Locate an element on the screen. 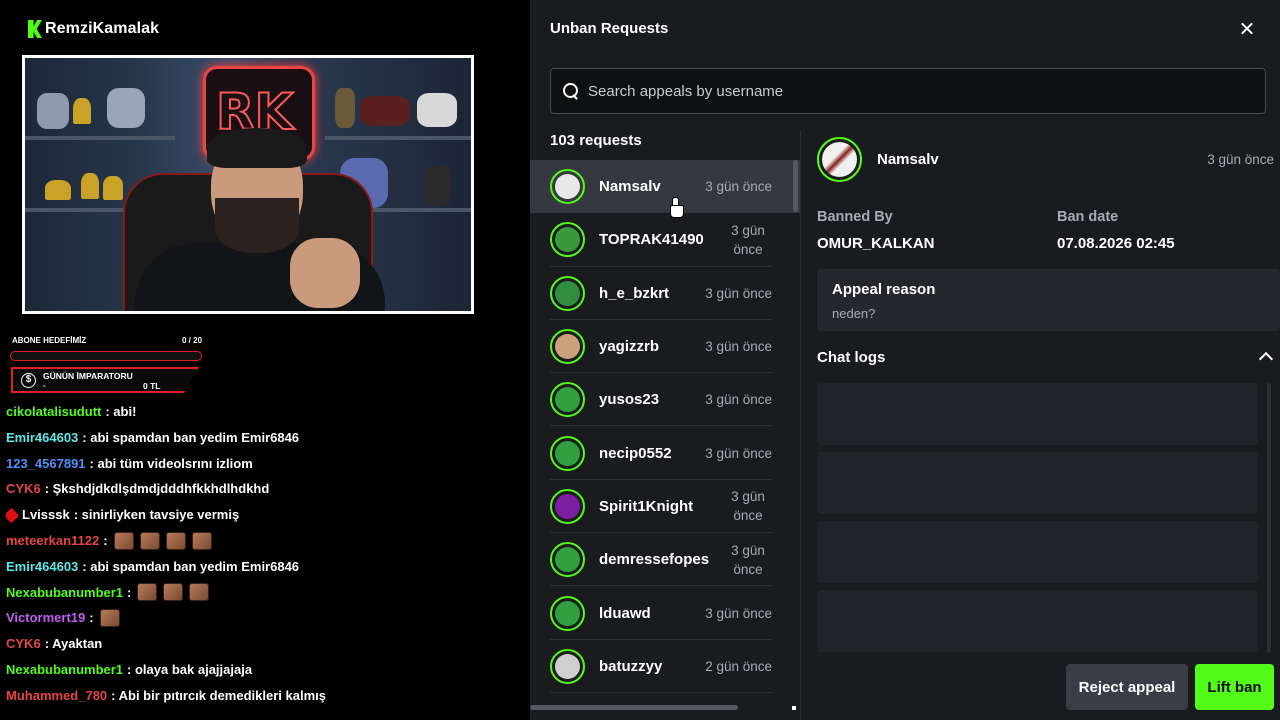  search-icon is located at coordinates (571, 91).